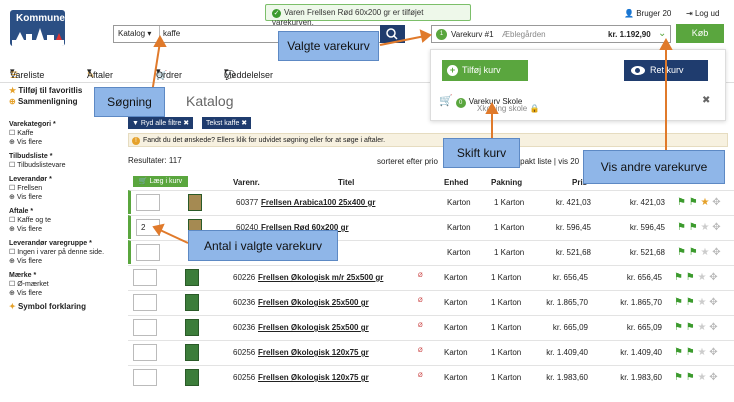  Describe the element at coordinates (129, 102) in the screenshot. I see `callout-search: Søgning` at that location.